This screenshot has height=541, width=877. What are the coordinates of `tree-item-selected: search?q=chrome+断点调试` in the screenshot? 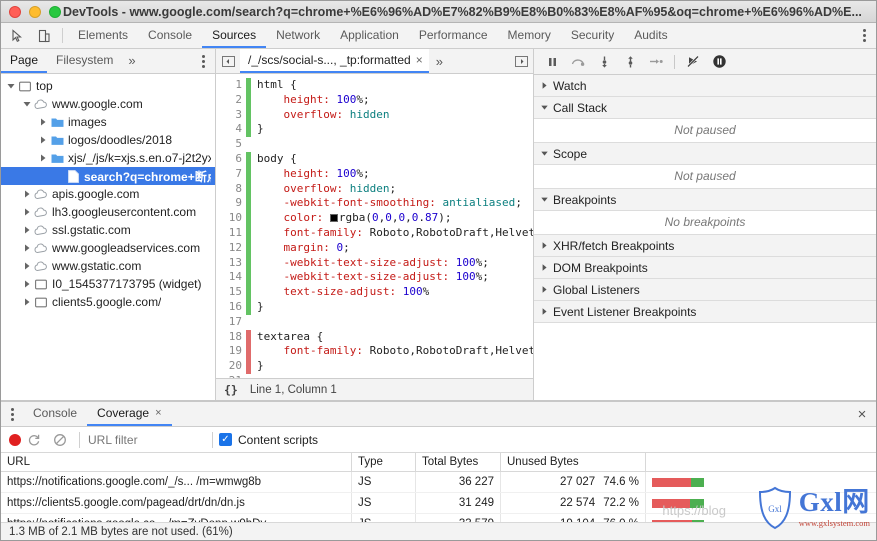 It's located at (108, 176).